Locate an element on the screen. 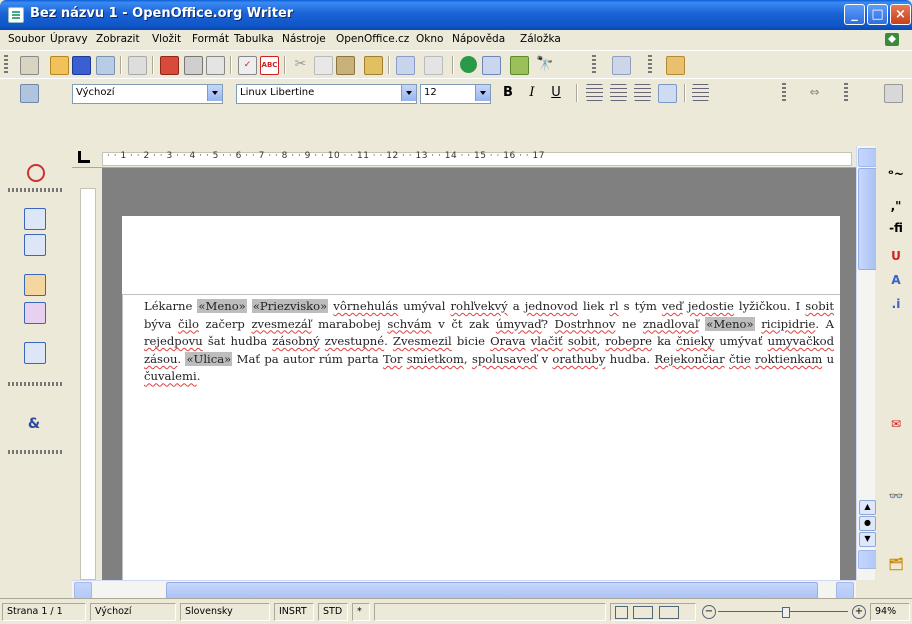  autospellcheck-icon: ABC is located at coordinates (269, 65).